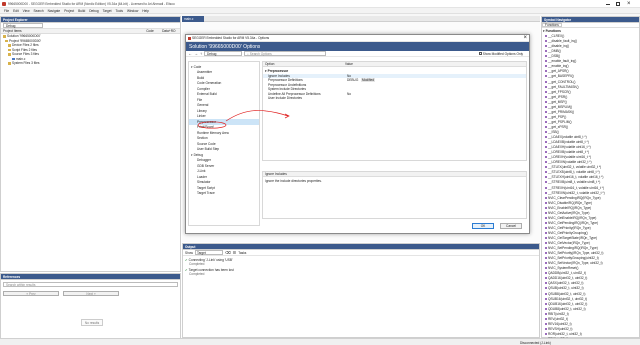 The height and width of the screenshot is (345, 640). What do you see at coordinates (118, 11) in the screenshot?
I see `menu-item-tools: Tools` at bounding box center [118, 11].